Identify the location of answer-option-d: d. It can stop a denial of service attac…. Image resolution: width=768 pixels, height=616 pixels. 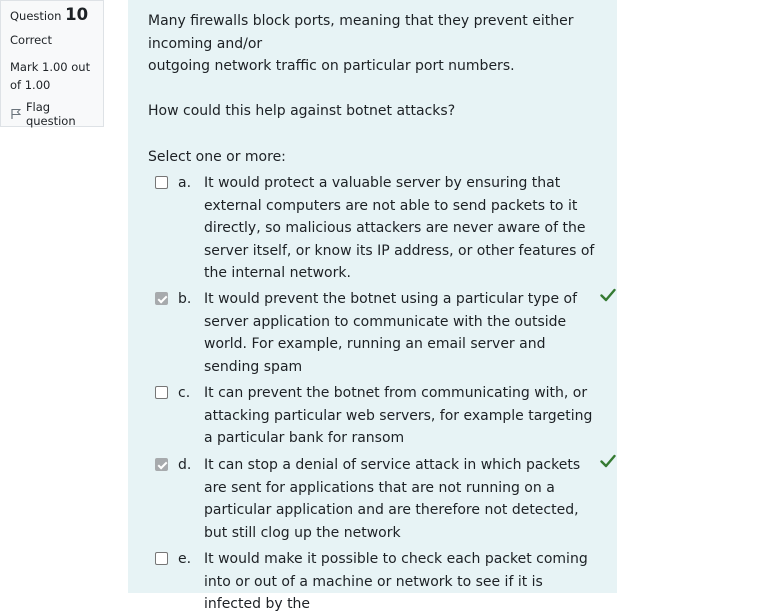
(385, 499).